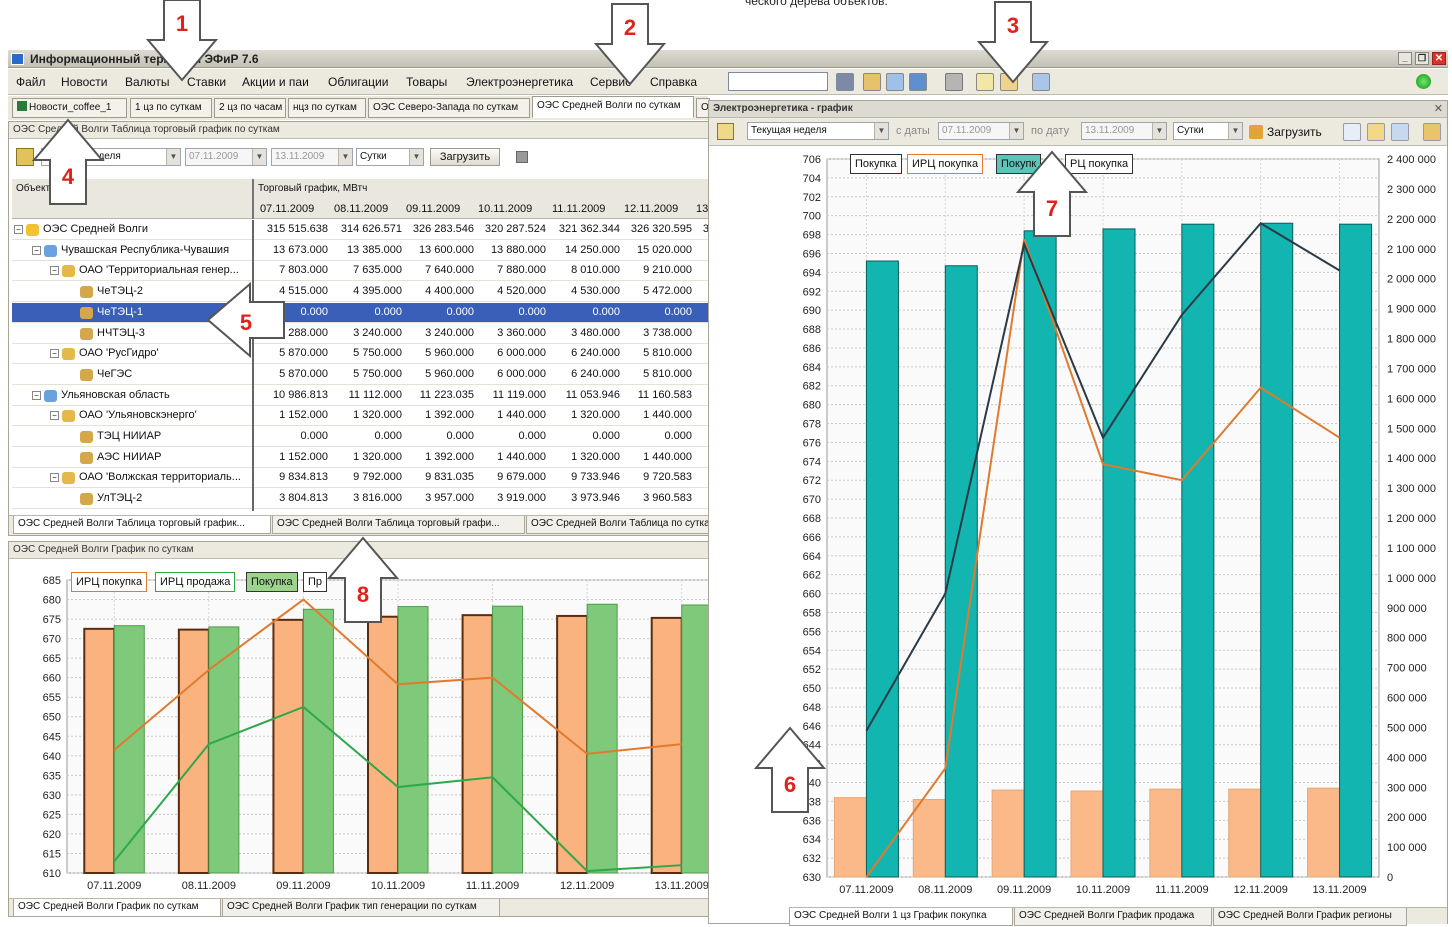 Image resolution: width=1452 pixels, height=927 pixels. What do you see at coordinates (111, 157) in the screenshot?
I see `period-select: Текущая неделя ▼` at bounding box center [111, 157].